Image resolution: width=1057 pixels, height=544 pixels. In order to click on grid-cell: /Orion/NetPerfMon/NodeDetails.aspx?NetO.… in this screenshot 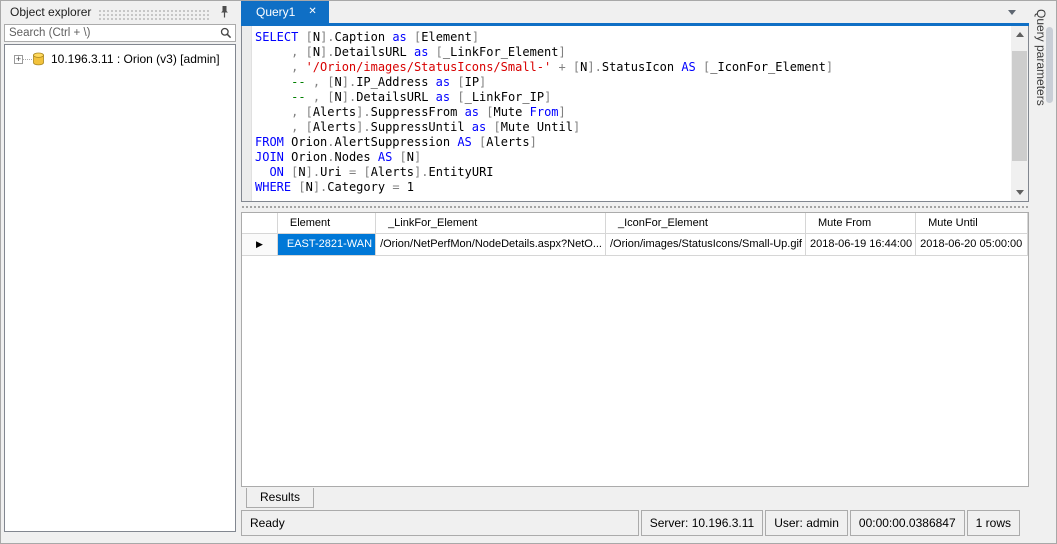, I will do `click(490, 244)`.